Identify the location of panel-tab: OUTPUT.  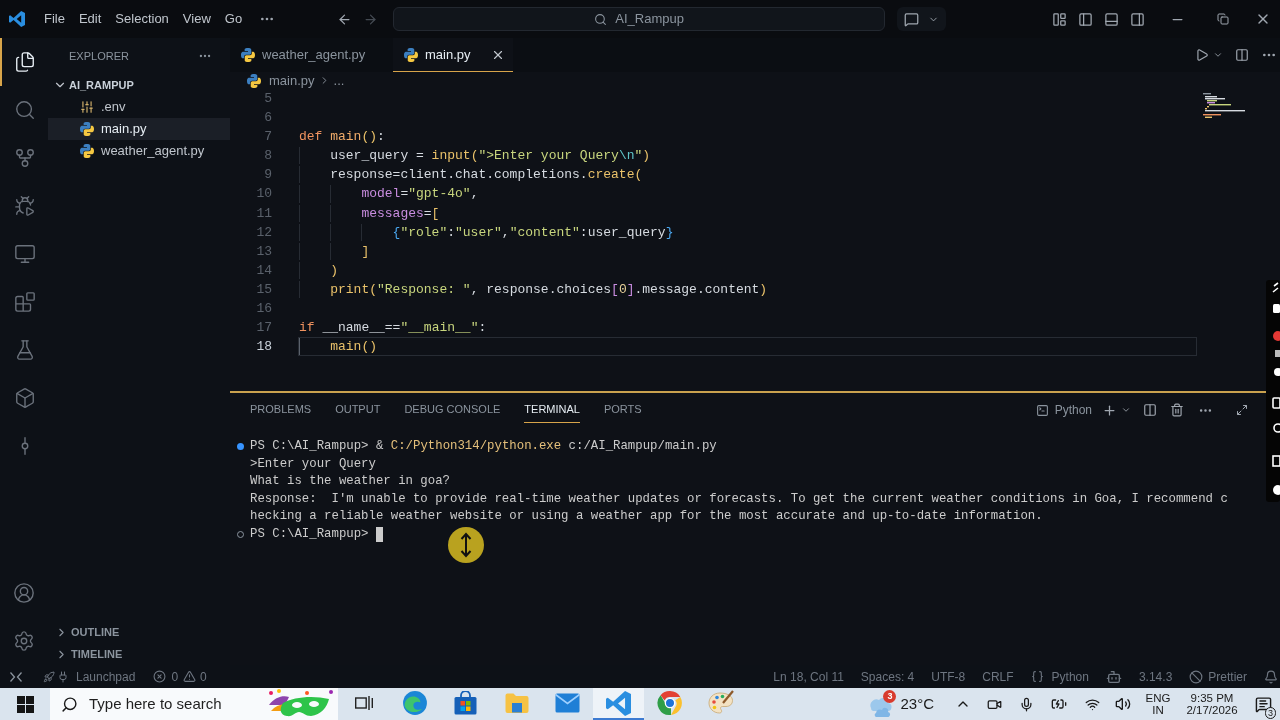
(358, 410).